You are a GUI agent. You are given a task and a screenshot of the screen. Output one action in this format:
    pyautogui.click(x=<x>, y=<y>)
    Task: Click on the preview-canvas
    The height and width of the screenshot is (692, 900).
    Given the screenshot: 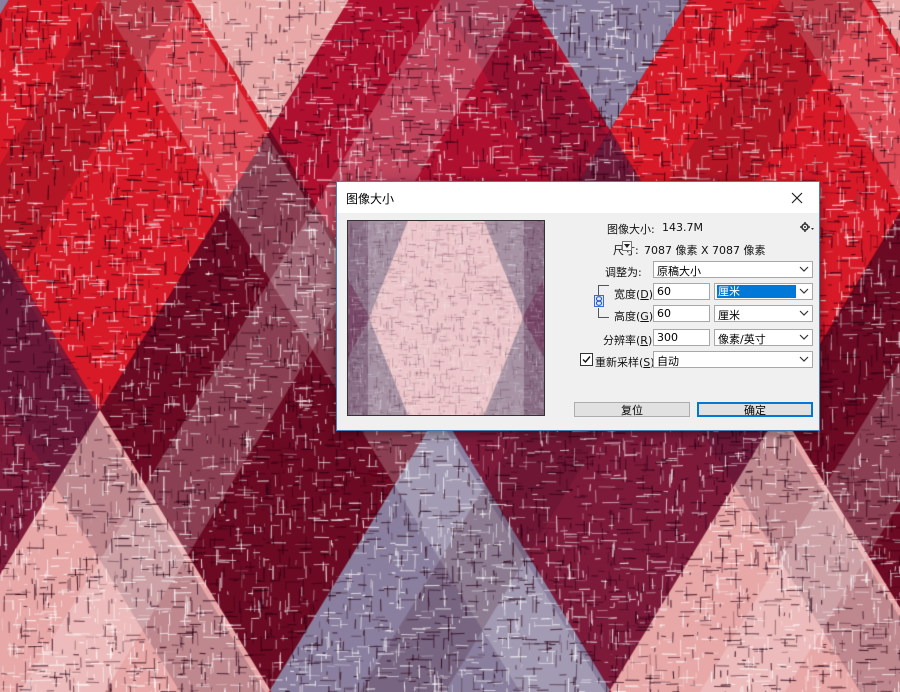 What is the action you would take?
    pyautogui.click(x=446, y=318)
    